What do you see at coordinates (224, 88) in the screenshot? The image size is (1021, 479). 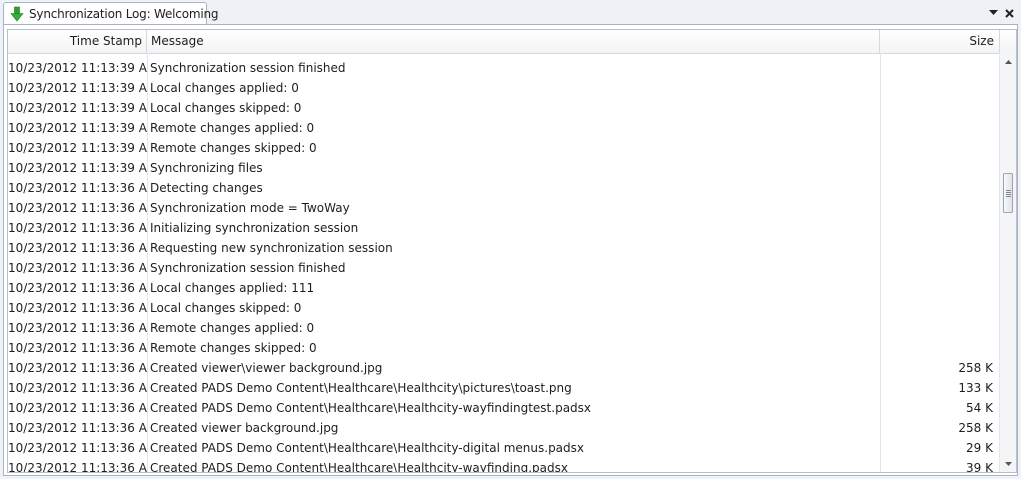 I see `cell-message: Local changes applied: 0` at bounding box center [224, 88].